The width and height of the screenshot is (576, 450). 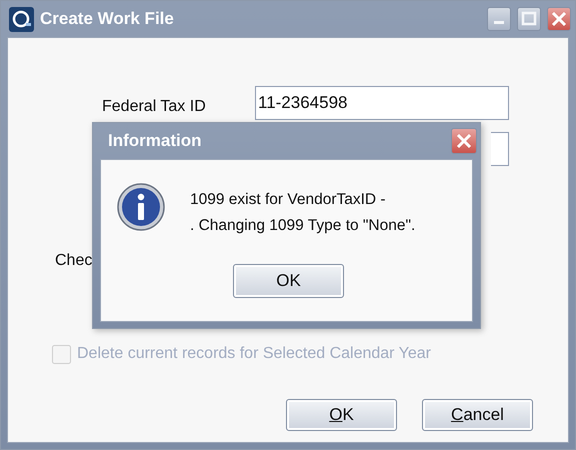 I want to click on maximize-icon, so click(x=529, y=19).